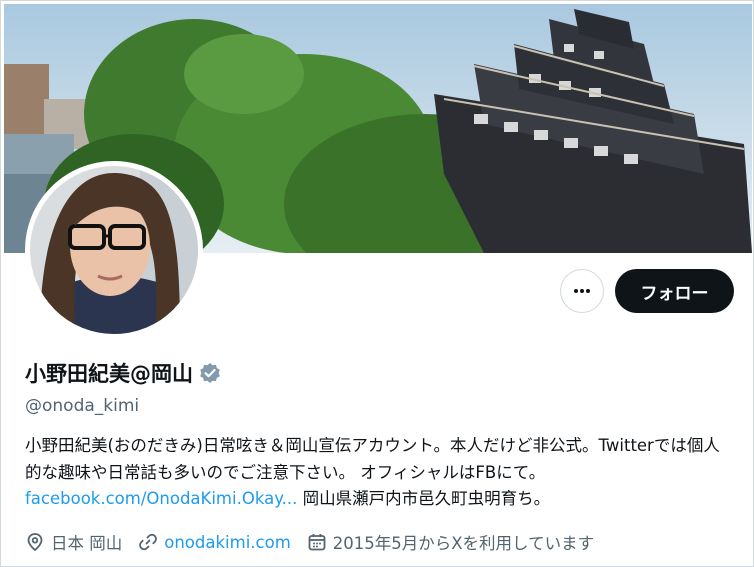 This screenshot has height=567, width=754. I want to click on website-item: onodakimi.com, so click(214, 542).